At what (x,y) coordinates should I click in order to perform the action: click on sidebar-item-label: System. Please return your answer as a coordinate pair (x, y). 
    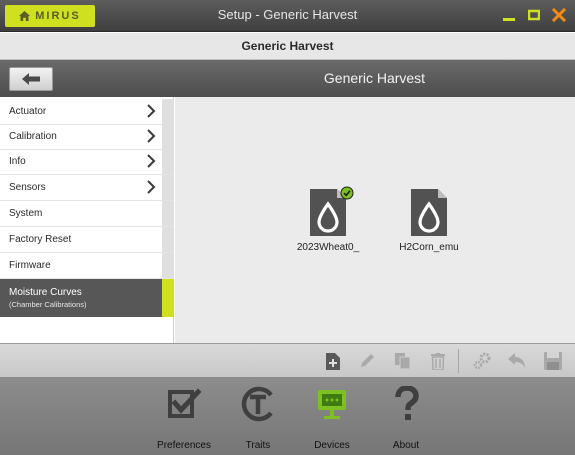
    Looking at the image, I should click on (26, 213).